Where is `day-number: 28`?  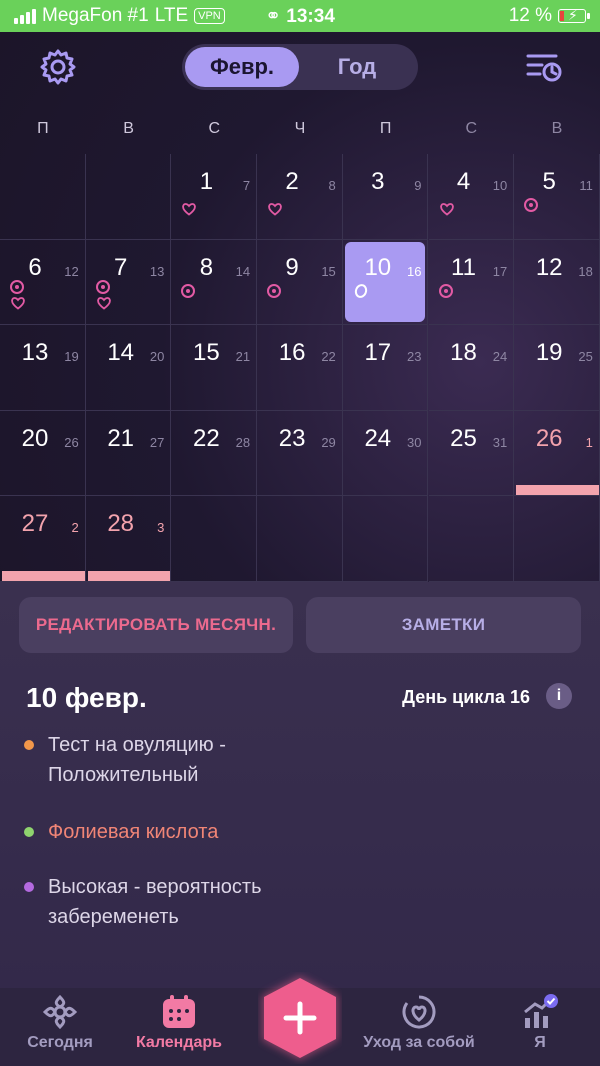 day-number: 28 is located at coordinates (121, 524).